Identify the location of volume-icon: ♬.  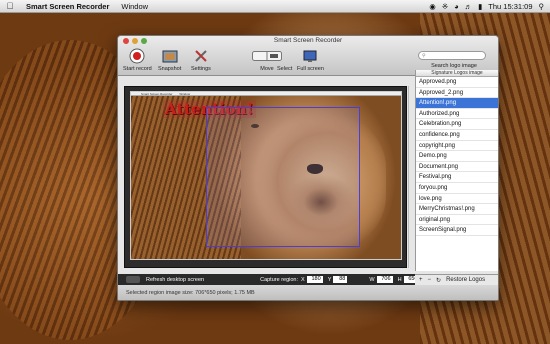
(469, 6).